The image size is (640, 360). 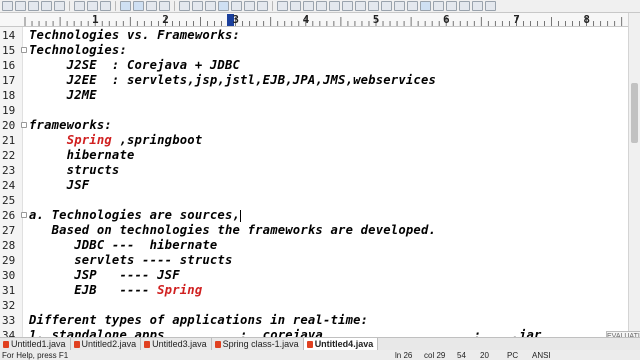 I want to click on code-line: 19, so click(x=314, y=110).